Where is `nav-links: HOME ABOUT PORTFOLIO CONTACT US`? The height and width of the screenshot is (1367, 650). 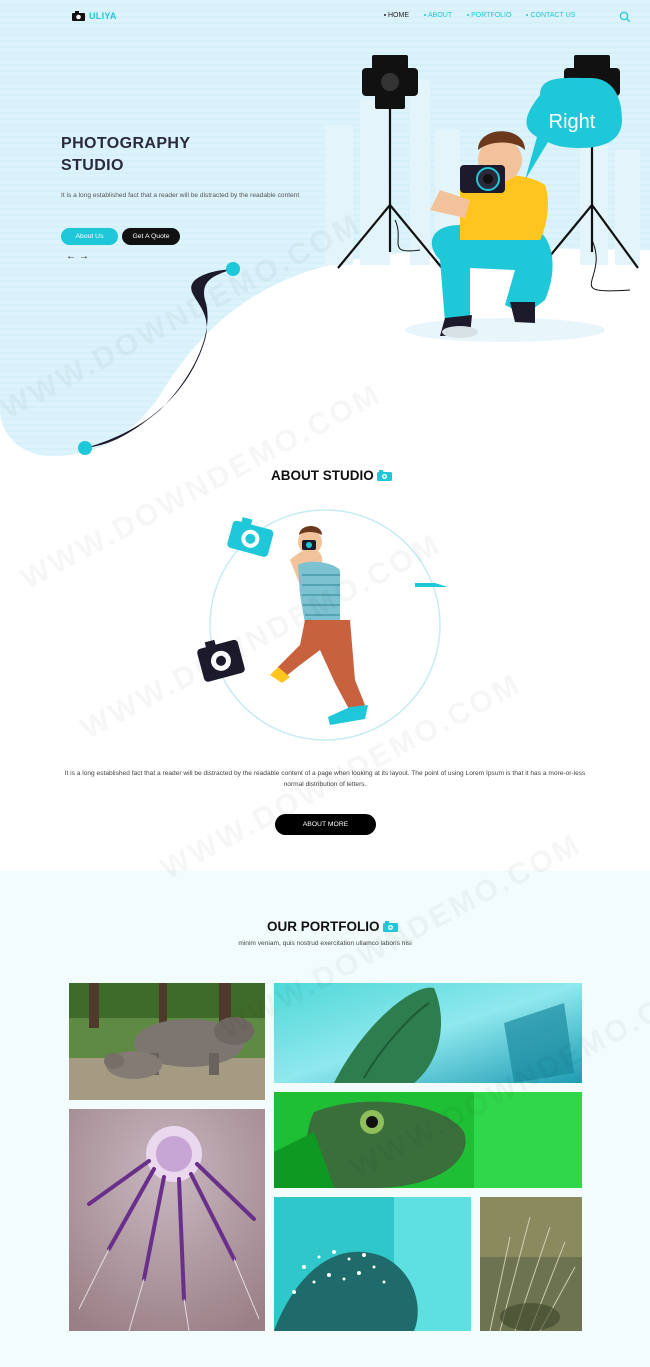 nav-links: HOME ABOUT PORTFOLIO CONTACT US is located at coordinates (487, 15).